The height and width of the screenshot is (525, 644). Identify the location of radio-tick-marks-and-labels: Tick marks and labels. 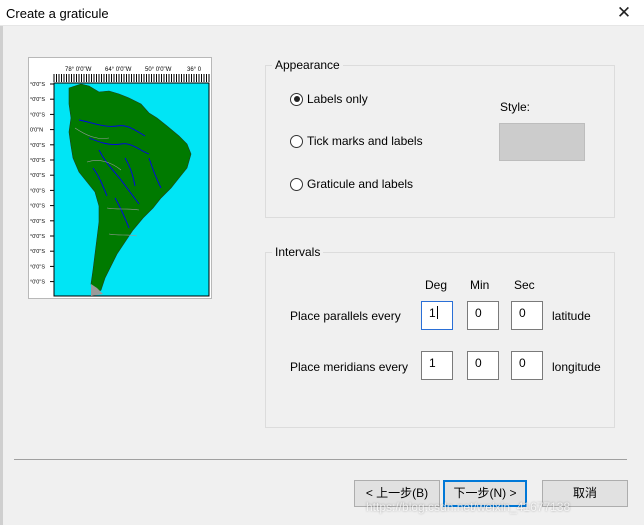
(356, 141).